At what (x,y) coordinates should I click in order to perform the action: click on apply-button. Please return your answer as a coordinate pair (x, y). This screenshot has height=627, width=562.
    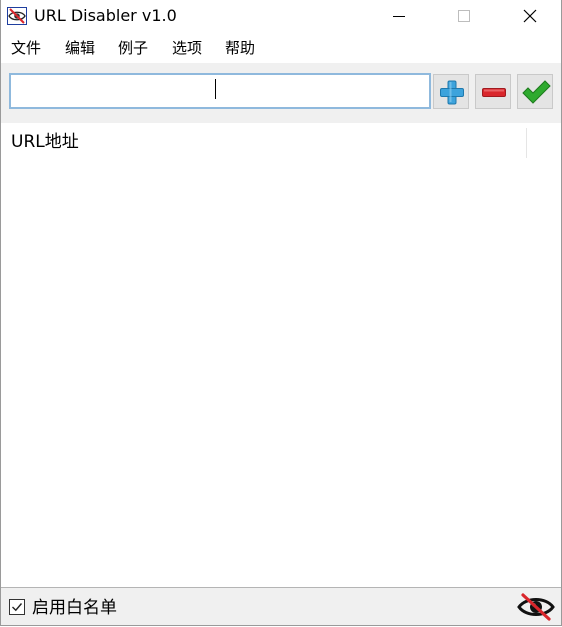
    Looking at the image, I should click on (535, 91).